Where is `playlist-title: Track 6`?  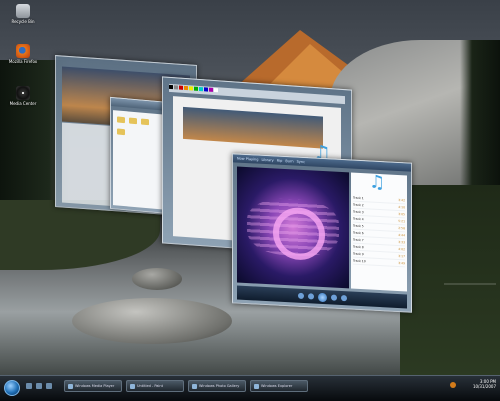 playlist-title: Track 6 is located at coordinates (358, 233).